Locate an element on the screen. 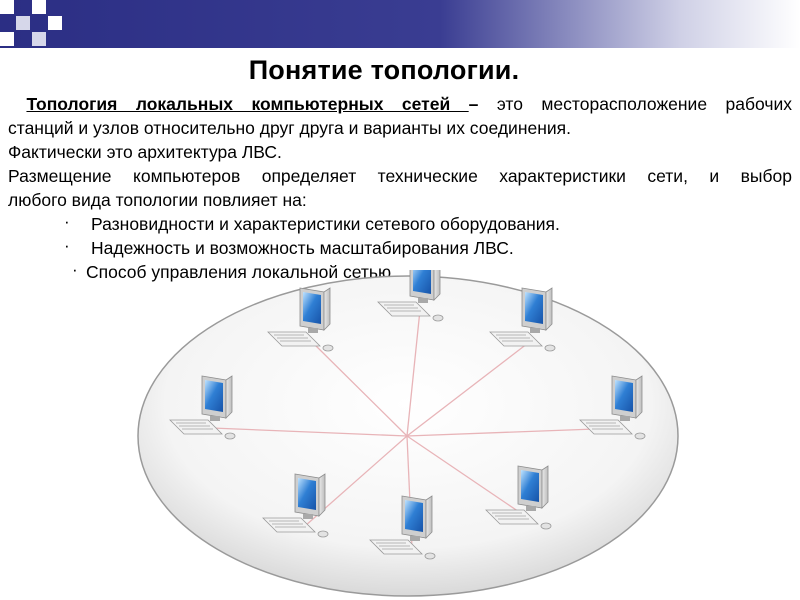 The image size is (800, 600). slide-title: Понятие топологии. is located at coordinates (384, 70).